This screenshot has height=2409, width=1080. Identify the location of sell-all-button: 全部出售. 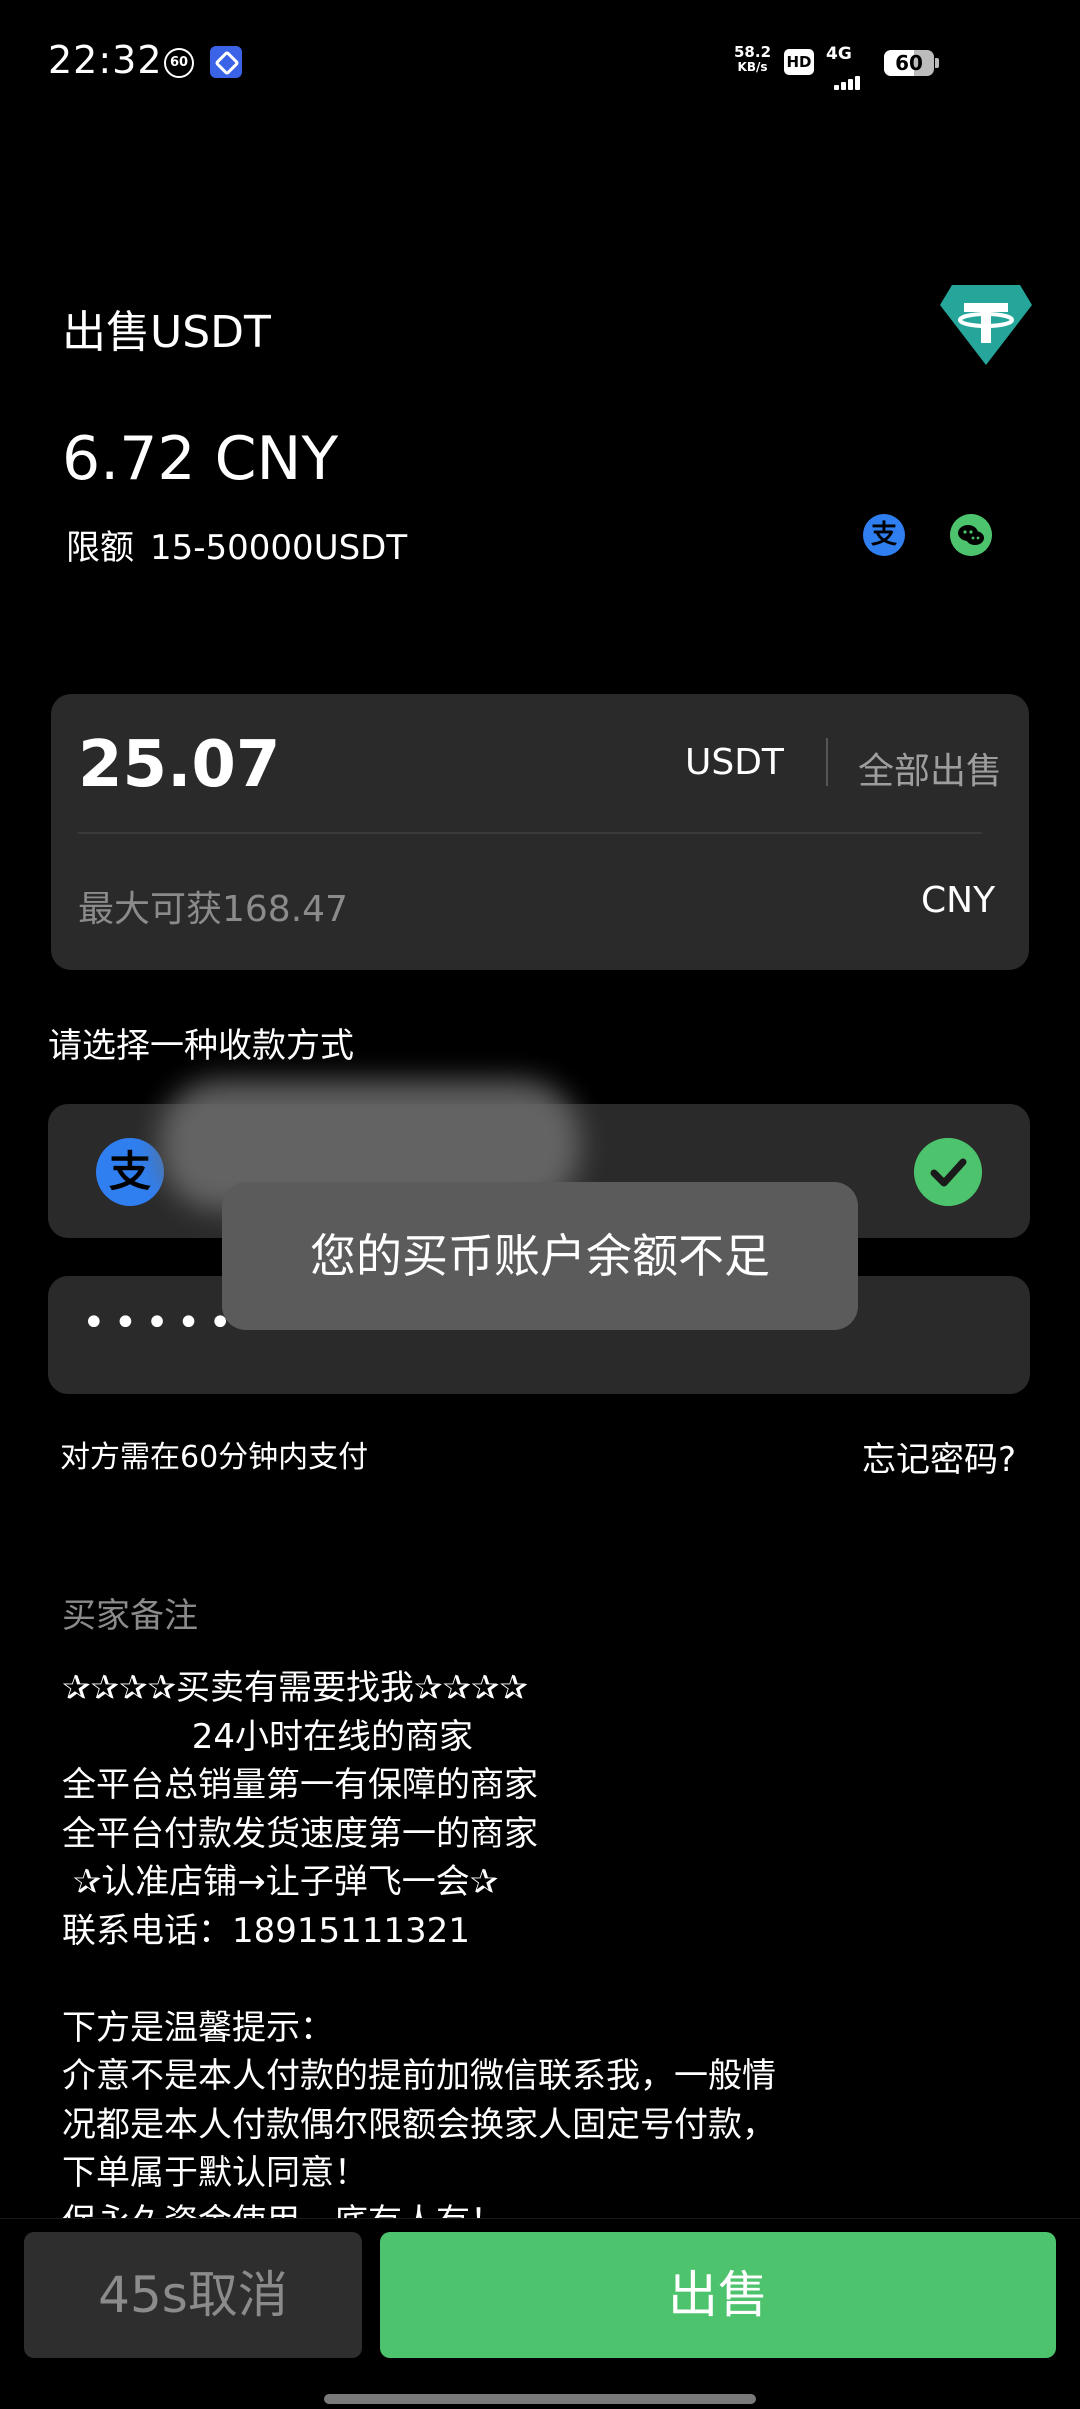
(930, 768).